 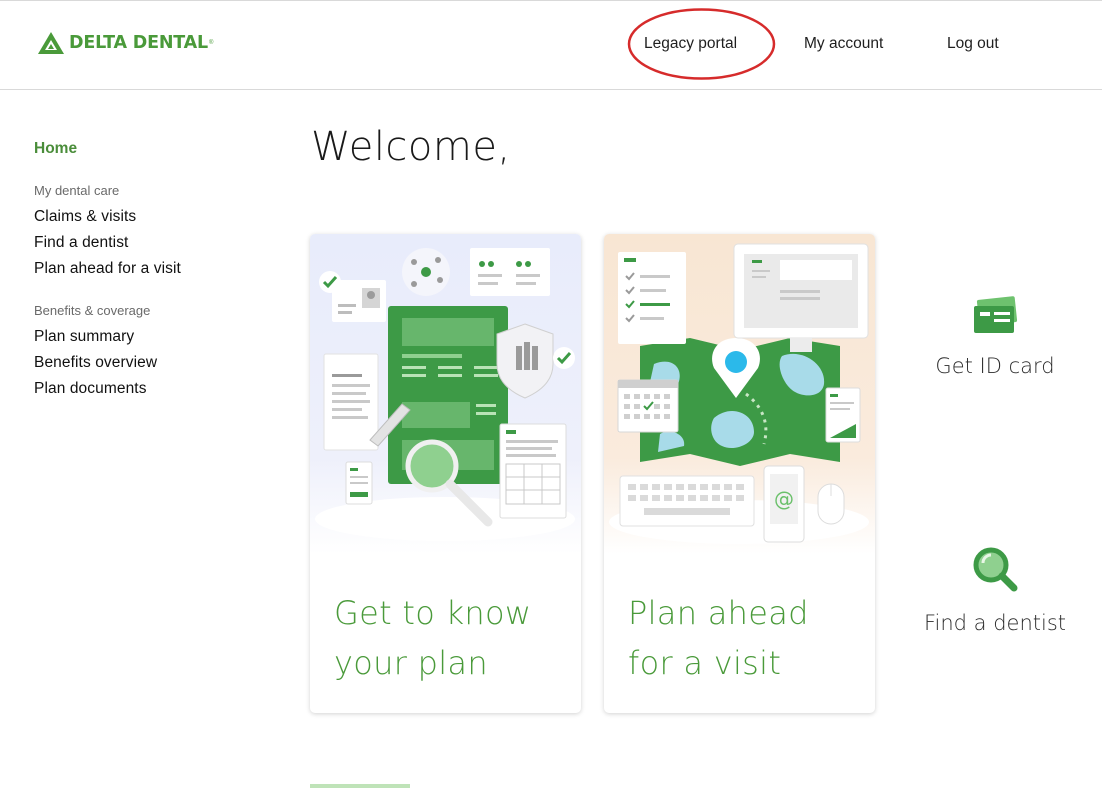 I want to click on find-dentist-button: Find a dentist, so click(x=995, y=590).